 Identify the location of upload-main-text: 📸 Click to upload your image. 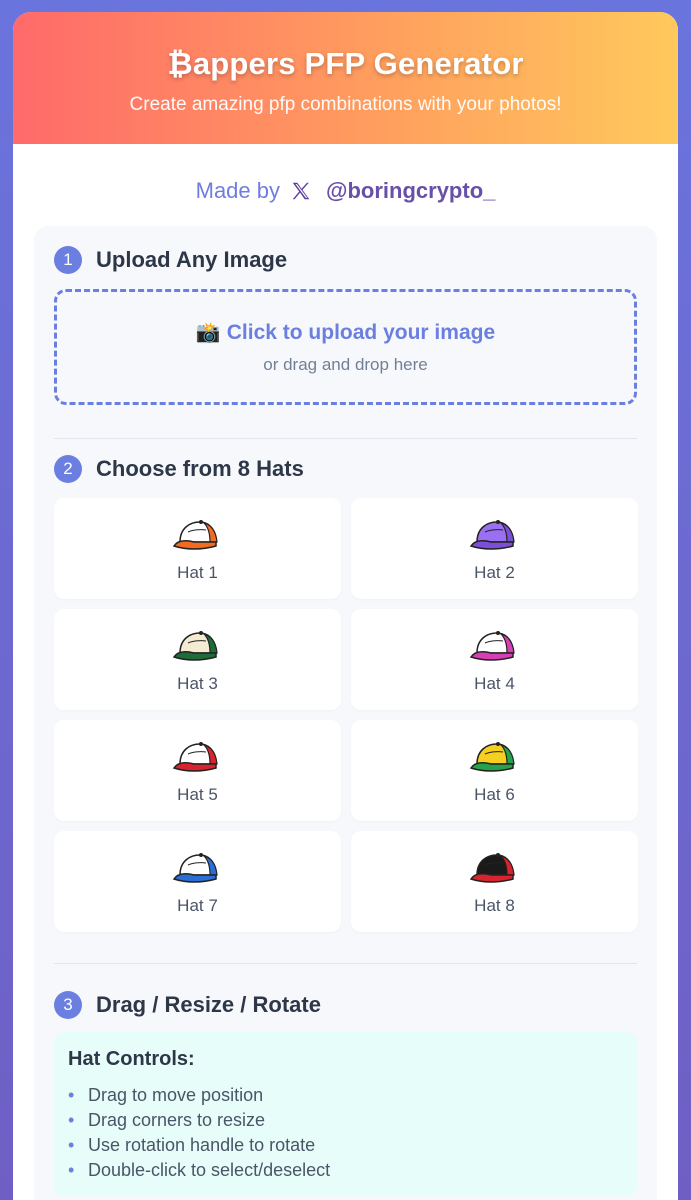
(345, 332).